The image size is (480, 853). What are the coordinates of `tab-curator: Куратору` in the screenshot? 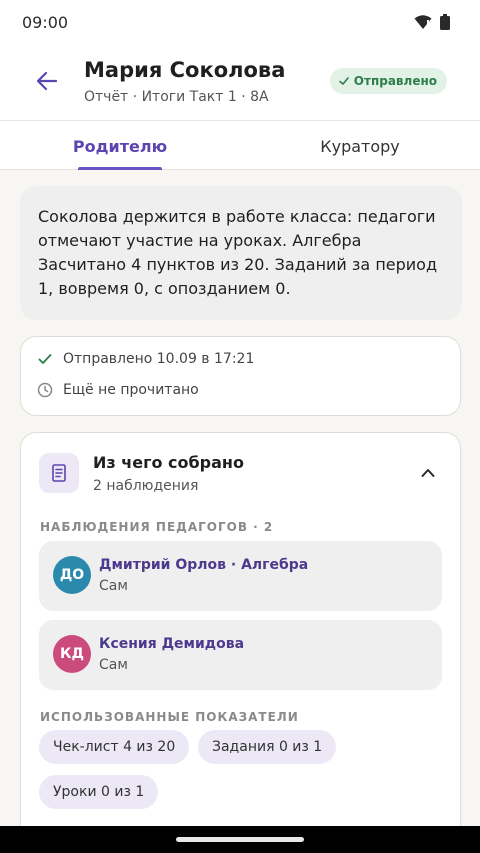 It's located at (360, 146).